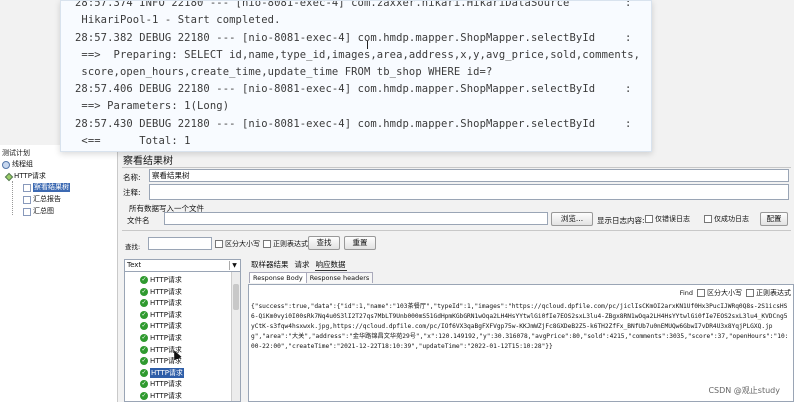 This screenshot has height=402, width=794. Describe the element at coordinates (180, 243) in the screenshot. I see `search-input` at that location.